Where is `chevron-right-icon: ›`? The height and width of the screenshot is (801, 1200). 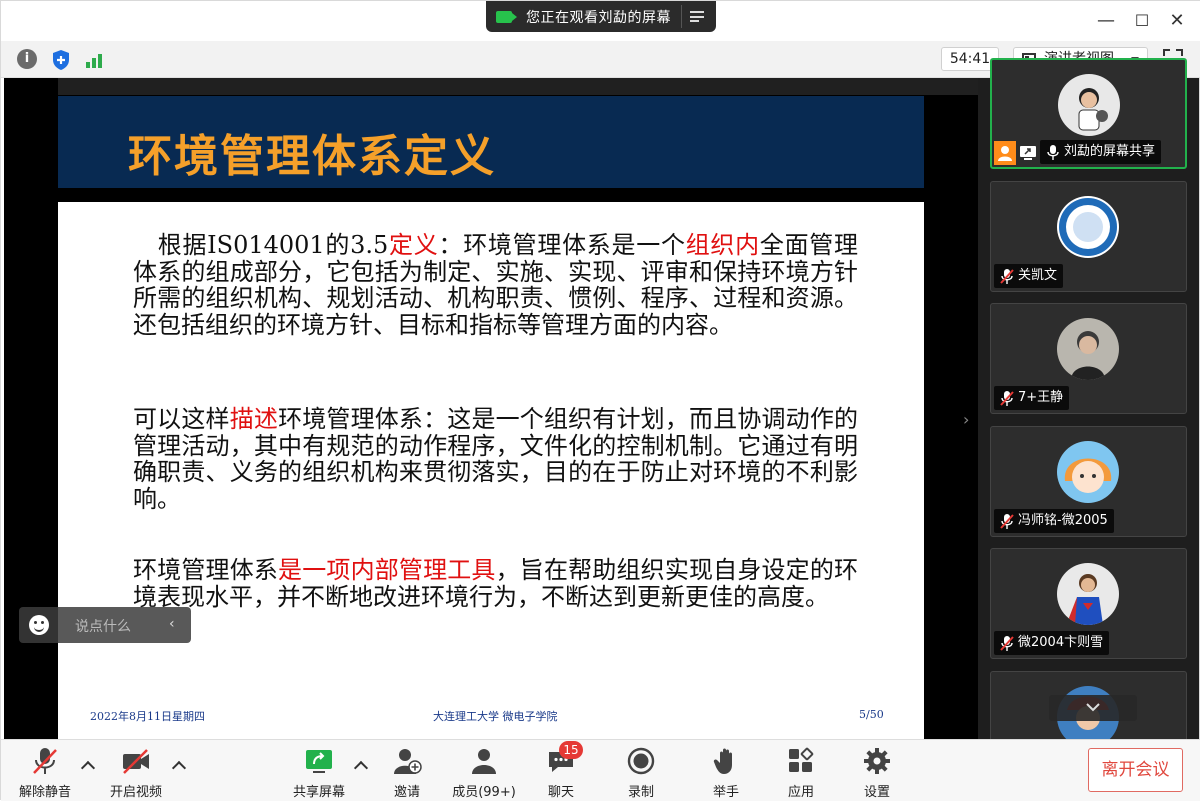
chevron-right-icon: › is located at coordinates (966, 419).